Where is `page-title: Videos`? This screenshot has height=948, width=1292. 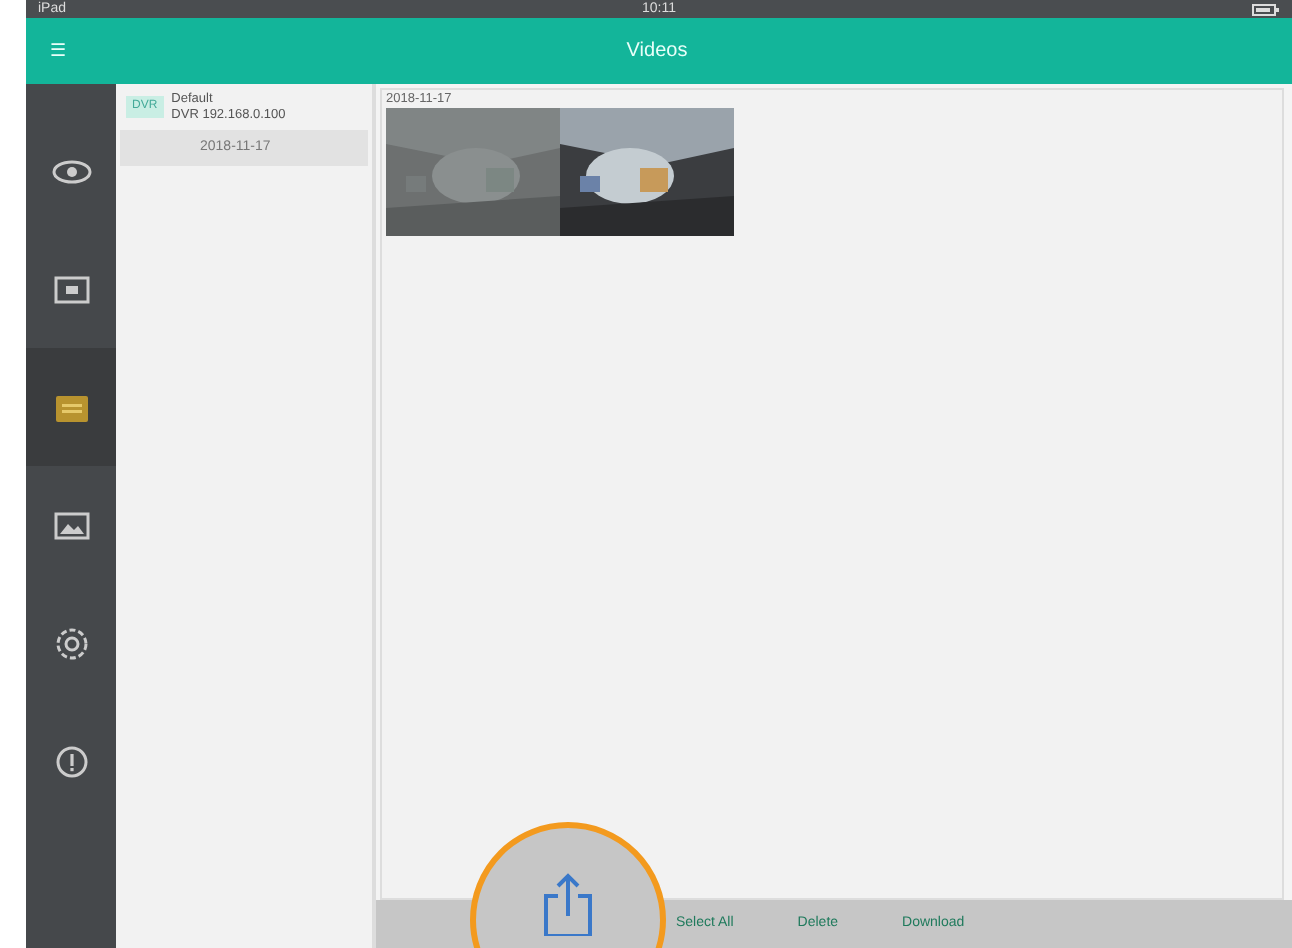 page-title: Videos is located at coordinates (657, 52).